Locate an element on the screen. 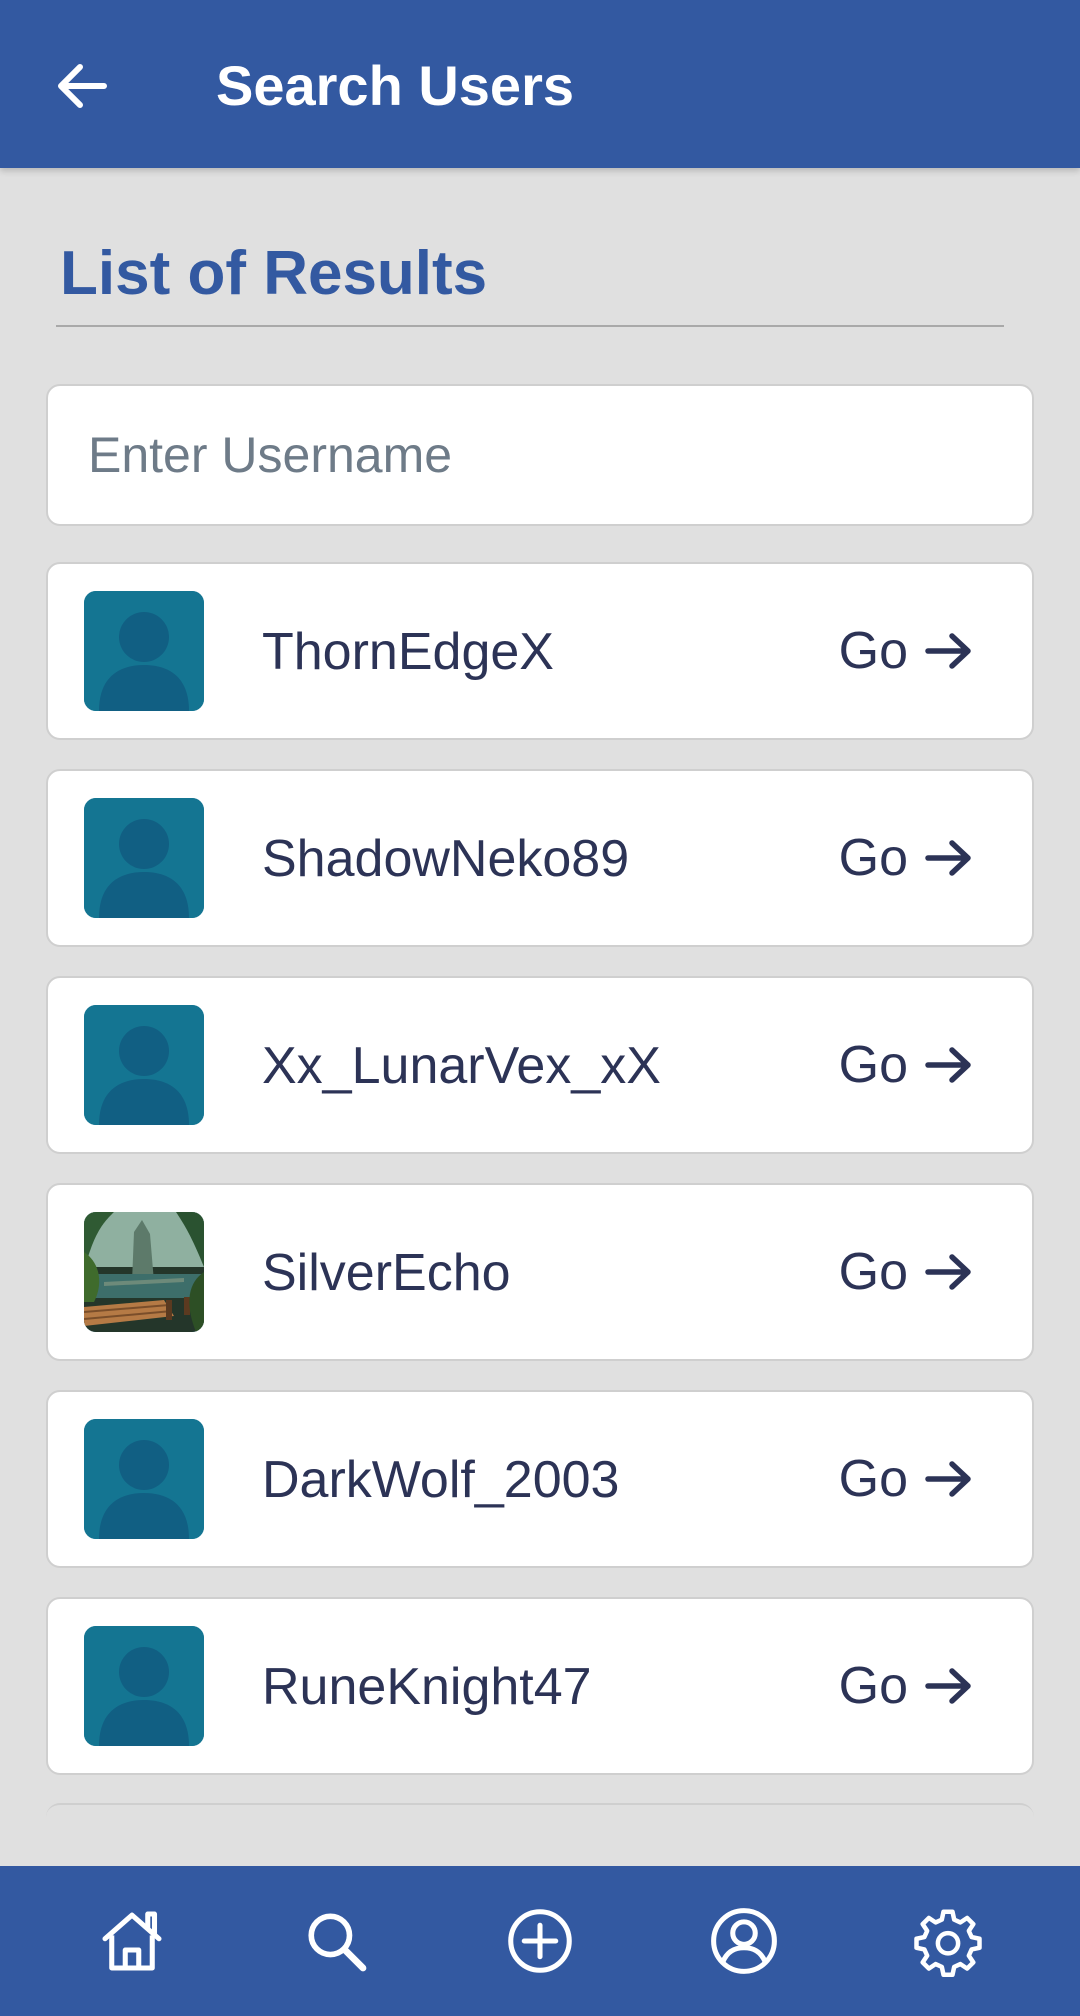 Image resolution: width=1080 pixels, height=2016 pixels. username-label: DarkWolf_2003 is located at coordinates (441, 1480).